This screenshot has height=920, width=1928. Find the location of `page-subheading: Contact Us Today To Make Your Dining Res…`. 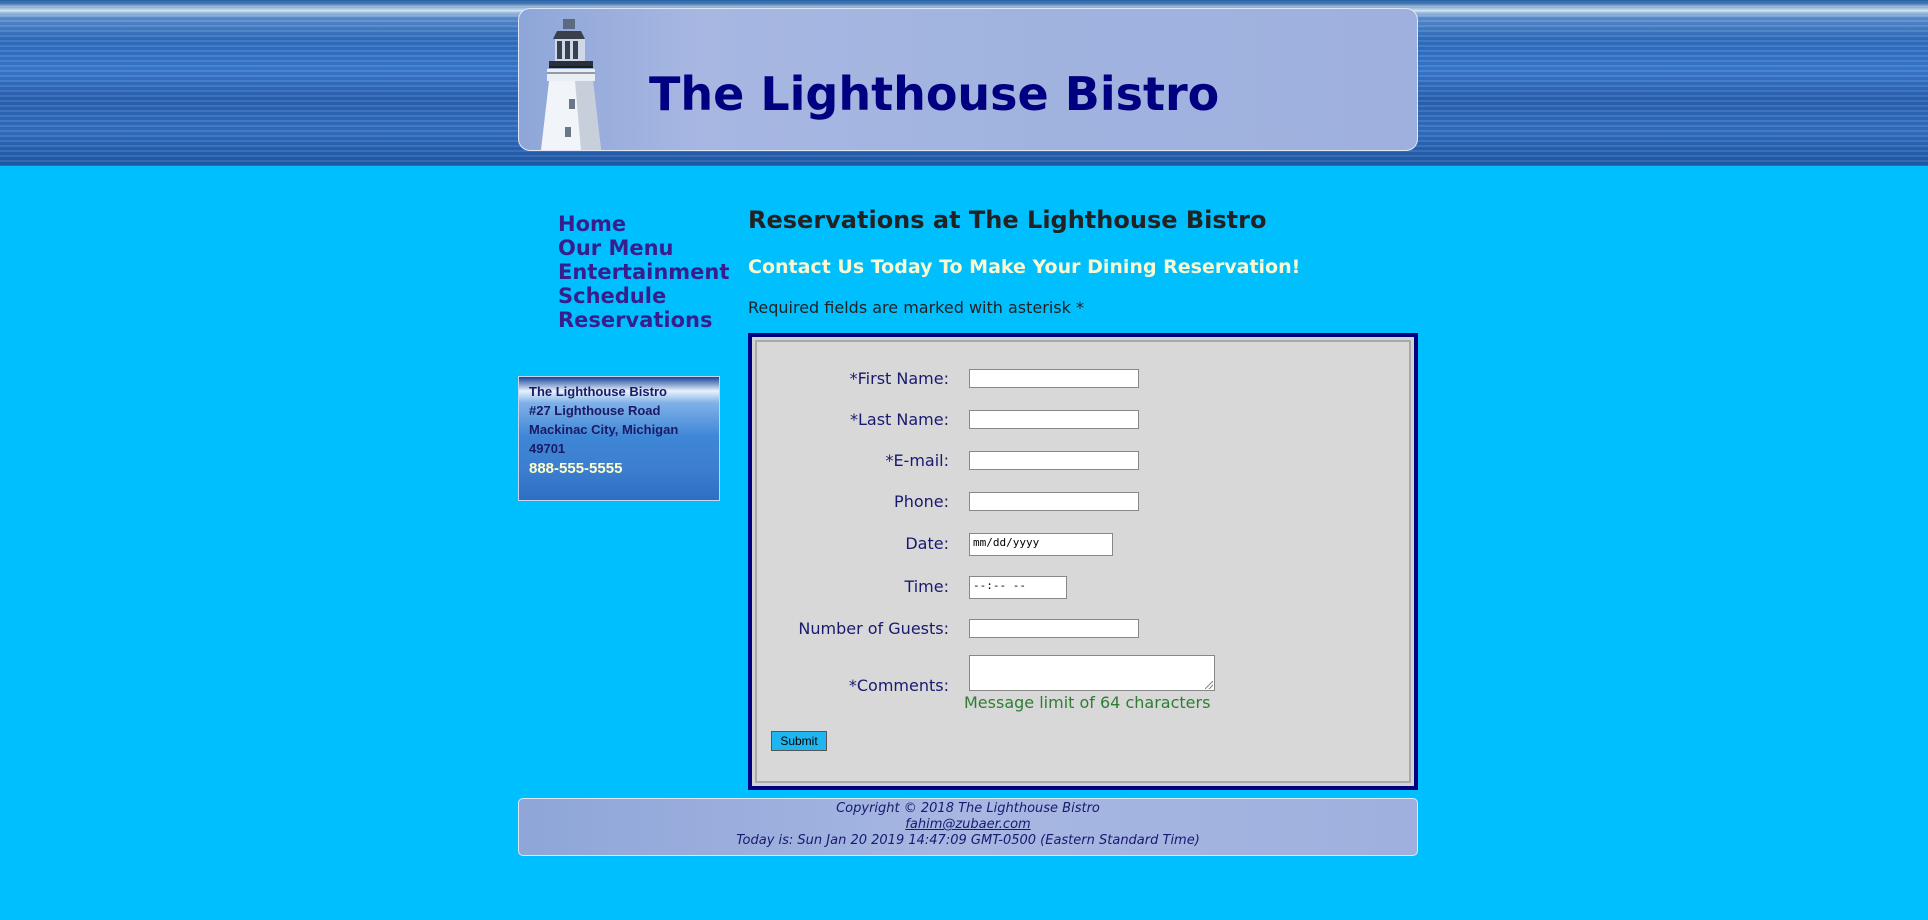

page-subheading: Contact Us Today To Make Your Dining Res… is located at coordinates (1024, 267).